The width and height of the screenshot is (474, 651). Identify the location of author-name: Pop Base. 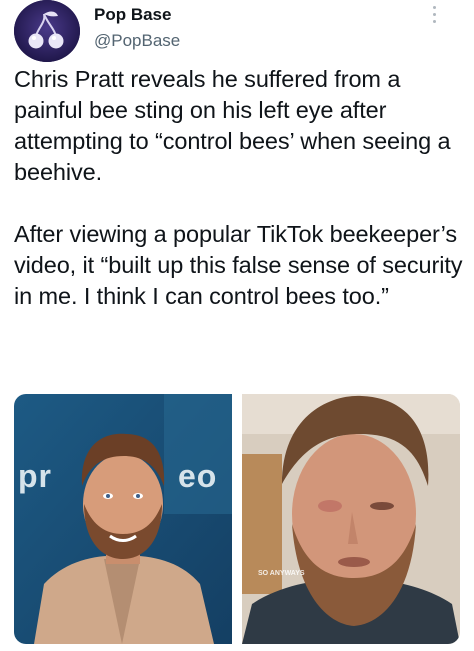
(132, 15).